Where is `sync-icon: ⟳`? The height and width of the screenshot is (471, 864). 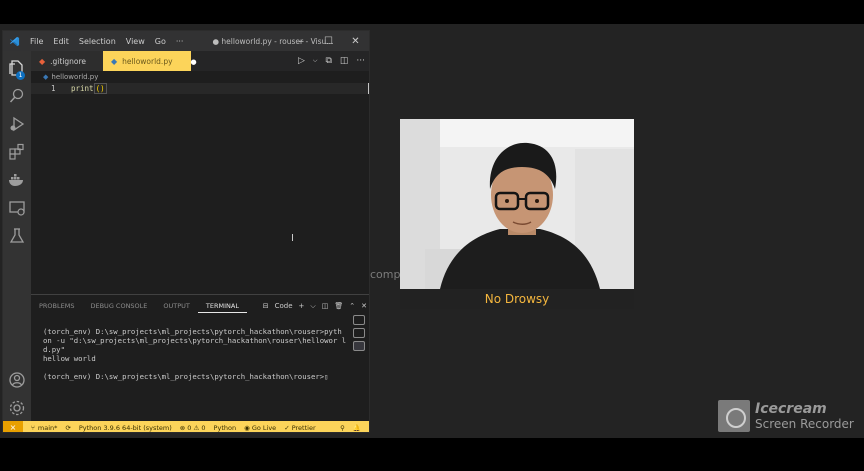
sync-icon: ⟳ is located at coordinates (67, 428).